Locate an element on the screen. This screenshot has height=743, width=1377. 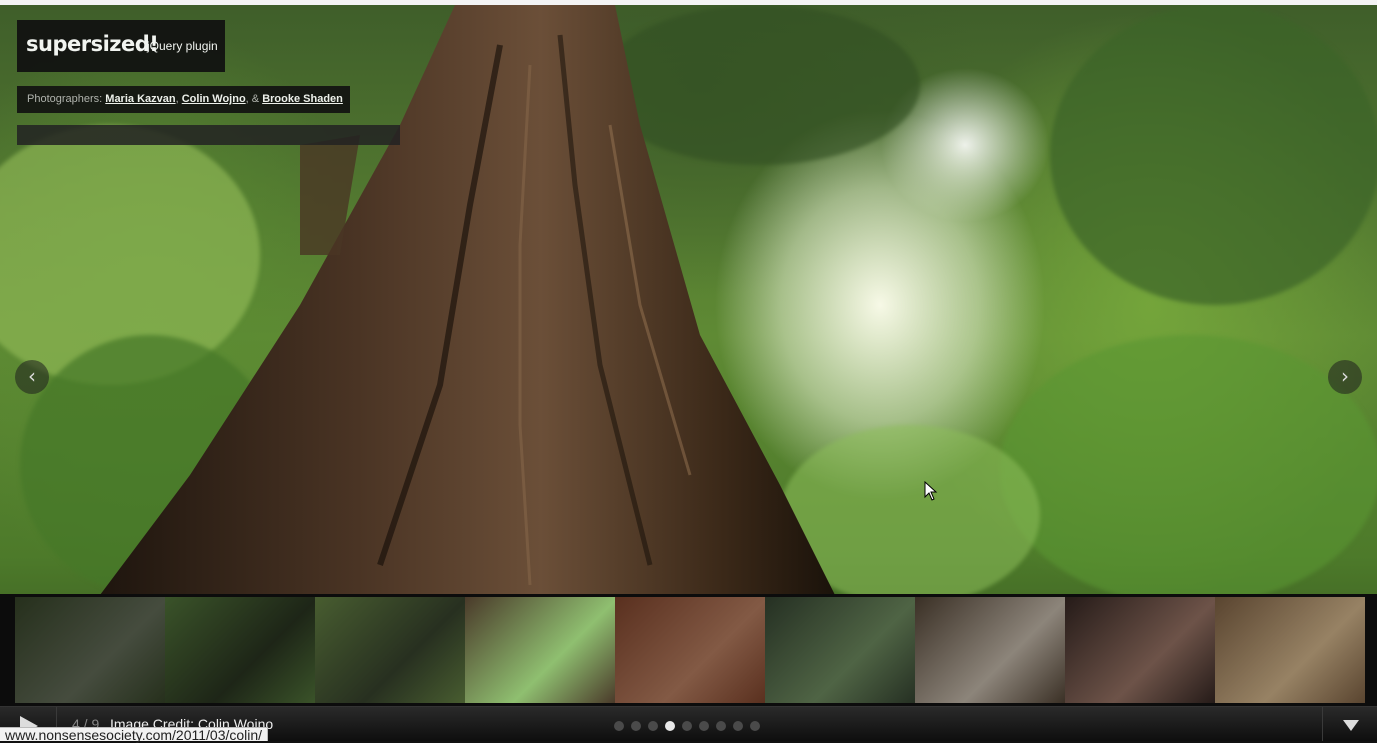
chevron-left-icon: ‹ is located at coordinates (32, 376).